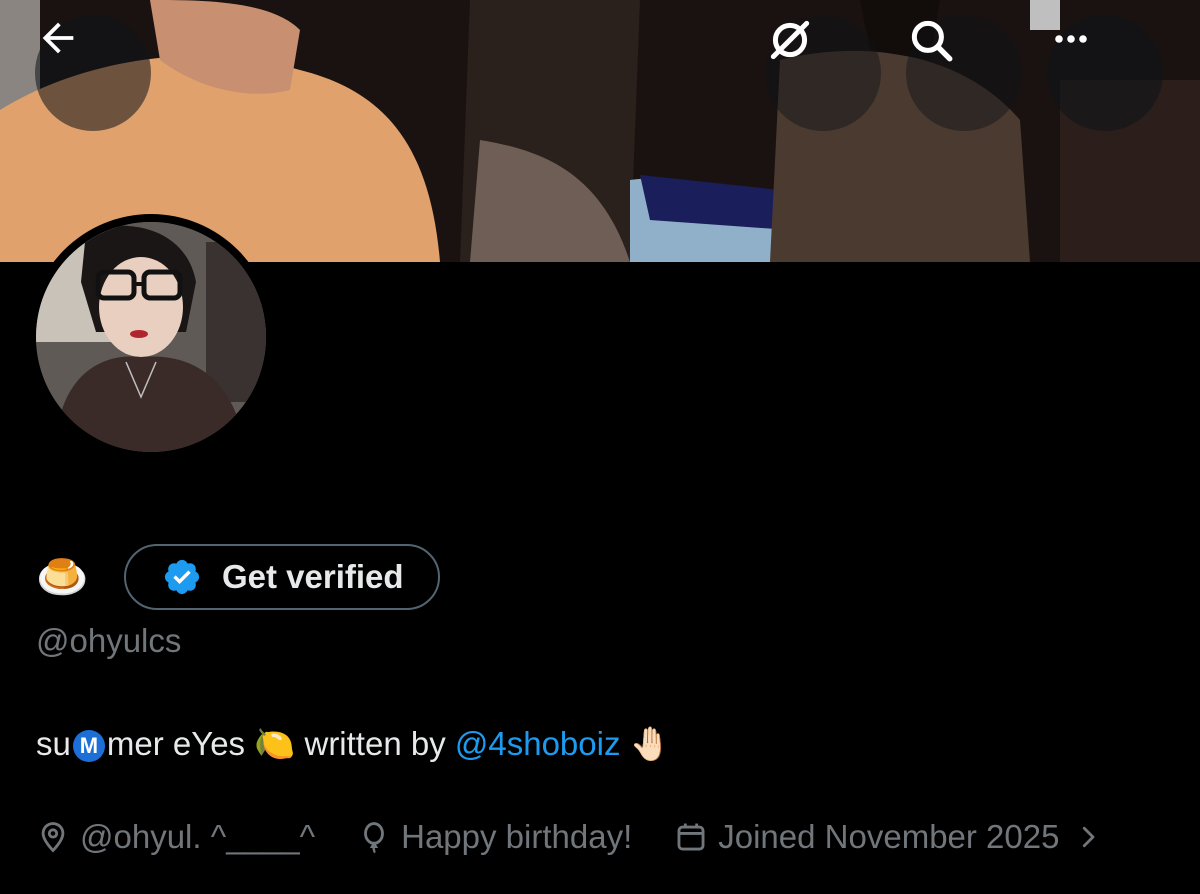 This screenshot has width=1200, height=894. I want to click on location-text: @ohyul. ^____^, so click(198, 836).